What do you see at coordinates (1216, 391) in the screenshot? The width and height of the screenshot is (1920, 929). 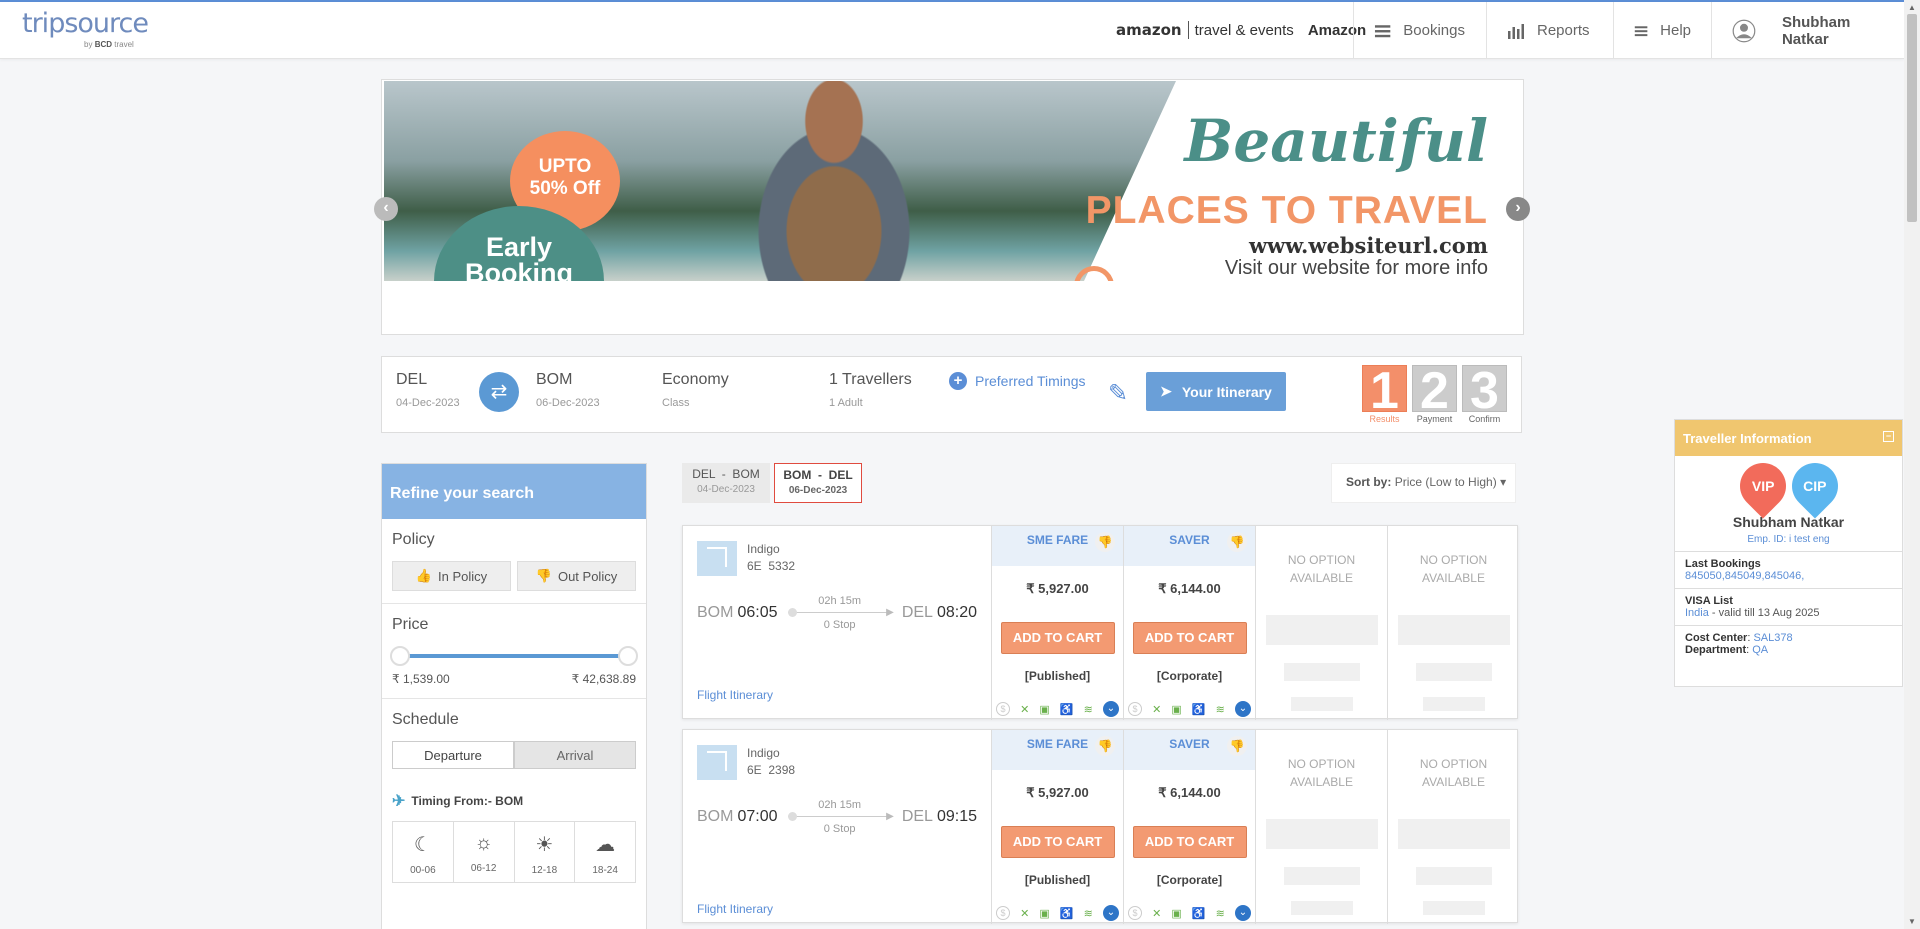 I see `your-itinerary-button: ➤ Your Itinerary` at bounding box center [1216, 391].